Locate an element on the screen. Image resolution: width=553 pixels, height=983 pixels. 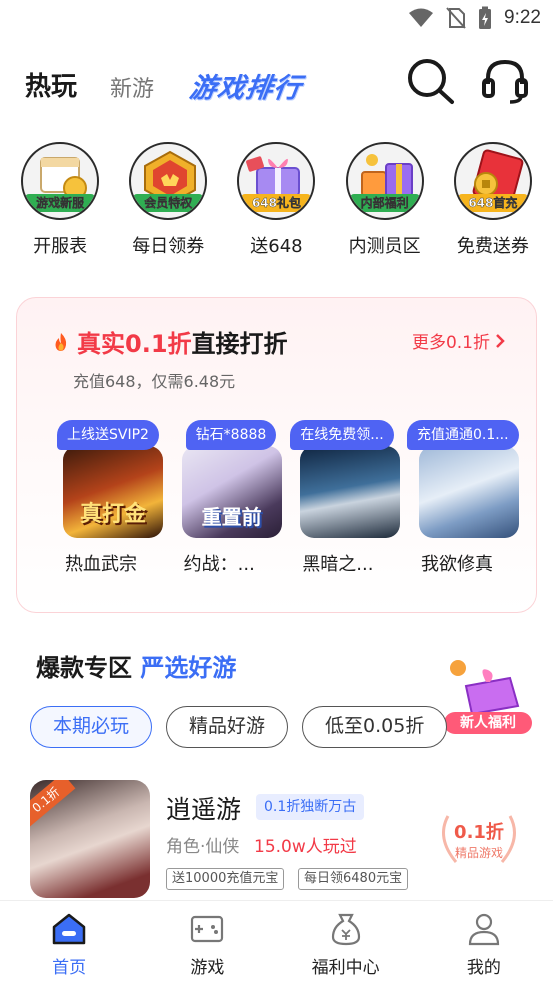
nav-welfare: 福利中心 is located at coordinates (346, 942).